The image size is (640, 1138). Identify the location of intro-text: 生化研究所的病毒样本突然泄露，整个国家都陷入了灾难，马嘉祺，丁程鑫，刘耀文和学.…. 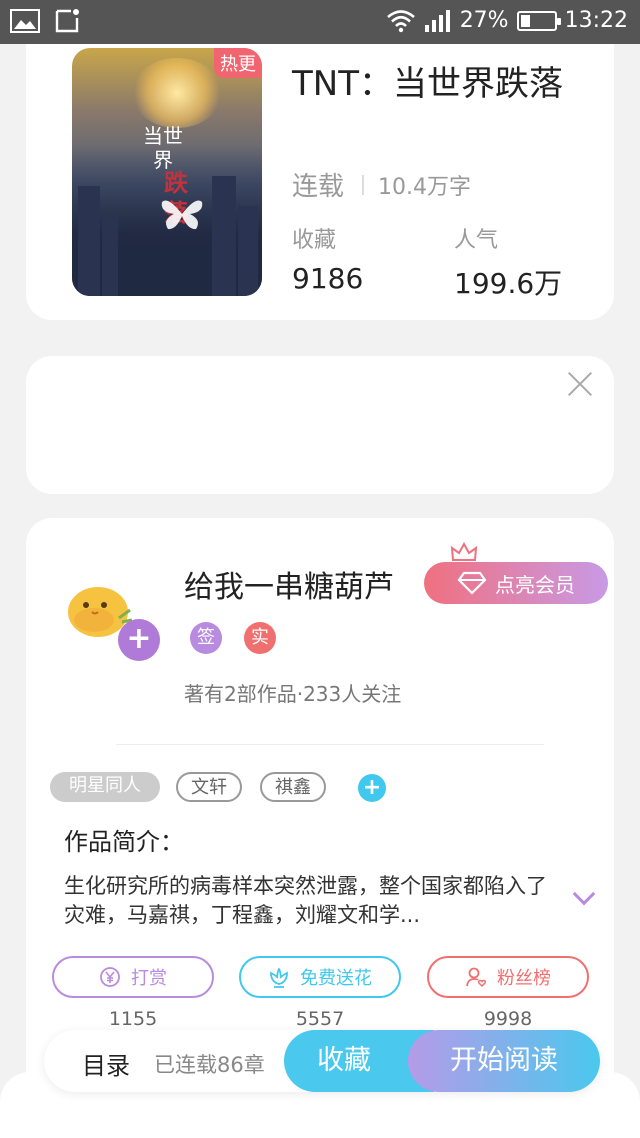
(309, 901).